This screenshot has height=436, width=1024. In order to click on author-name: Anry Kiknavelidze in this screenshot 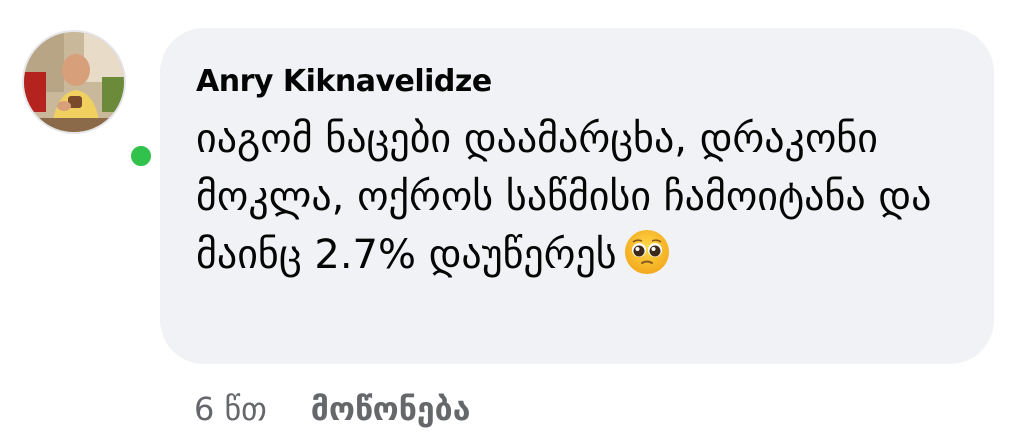, I will do `click(577, 82)`.